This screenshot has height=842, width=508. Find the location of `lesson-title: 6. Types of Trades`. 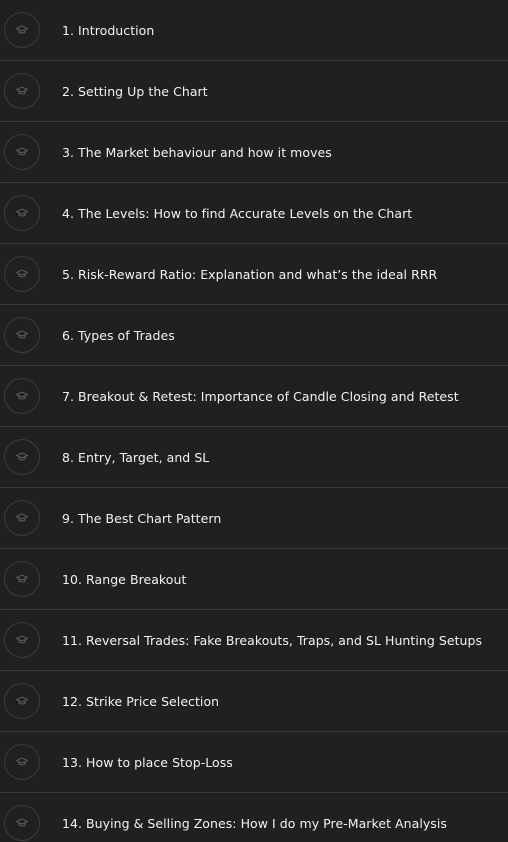

lesson-title: 6. Types of Trades is located at coordinates (118, 335).